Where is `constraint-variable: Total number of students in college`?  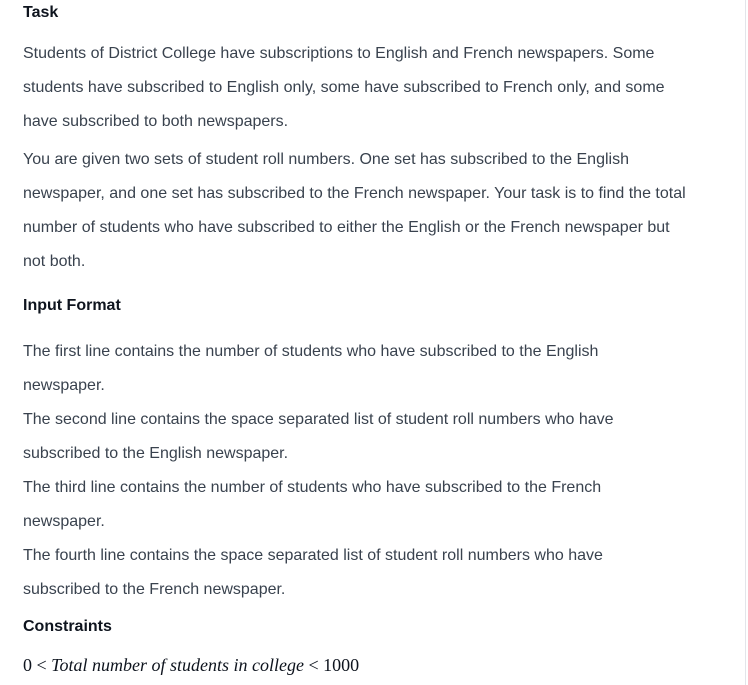
constraint-variable: Total number of students in college is located at coordinates (177, 665).